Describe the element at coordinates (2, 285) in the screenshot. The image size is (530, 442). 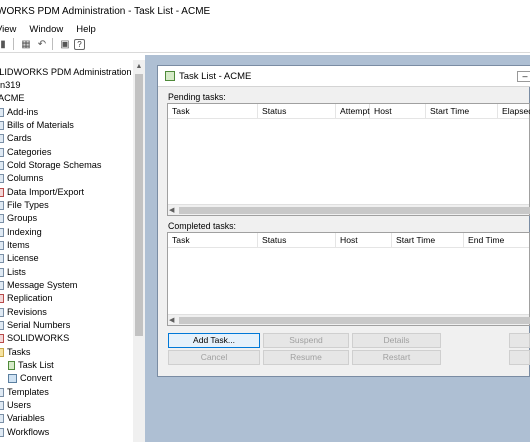
I see `message-system-icon` at that location.